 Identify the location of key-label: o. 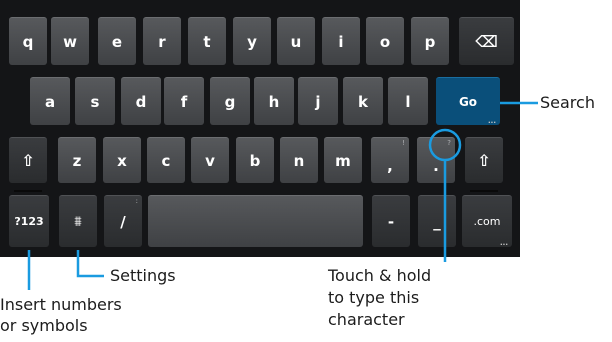
(385, 41).